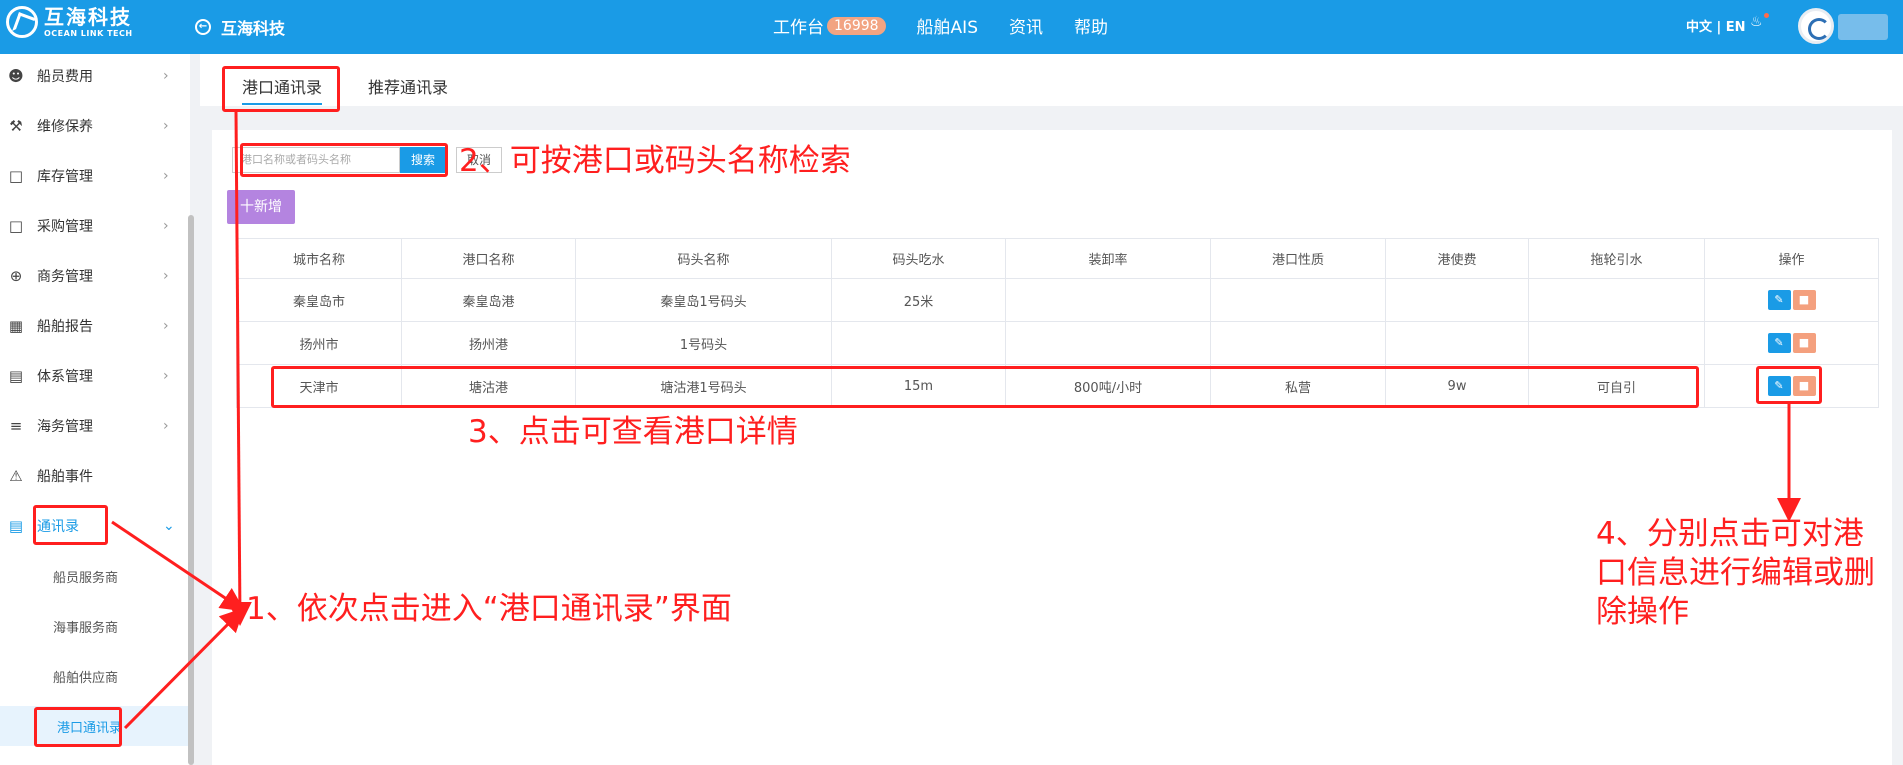  I want to click on back-button: ← 互海科技, so click(240, 27).